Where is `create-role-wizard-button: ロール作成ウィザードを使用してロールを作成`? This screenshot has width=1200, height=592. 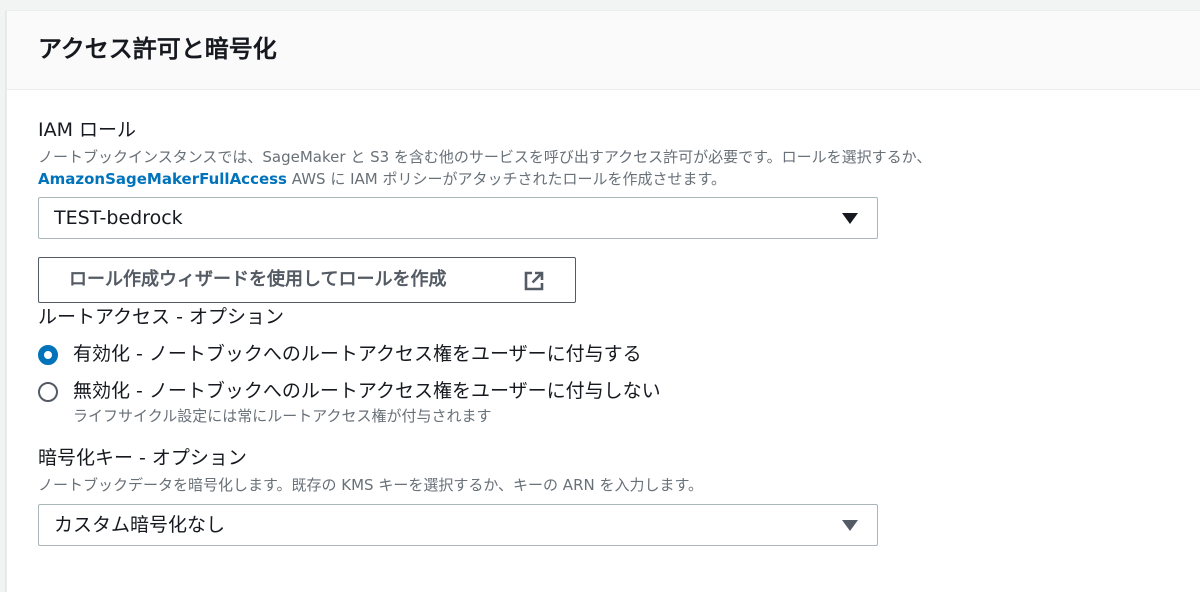 create-role-wizard-button: ロール作成ウィザードを使用してロールを作成 is located at coordinates (307, 280).